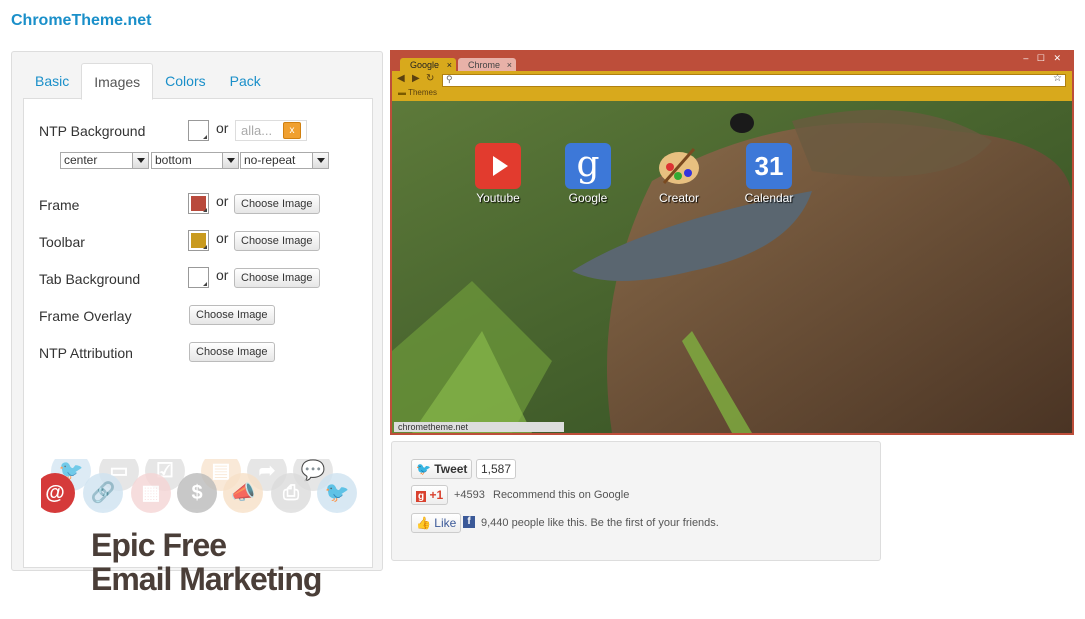  What do you see at coordinates (451, 469) in the screenshot?
I see `tweet-label: Tweet` at bounding box center [451, 469].